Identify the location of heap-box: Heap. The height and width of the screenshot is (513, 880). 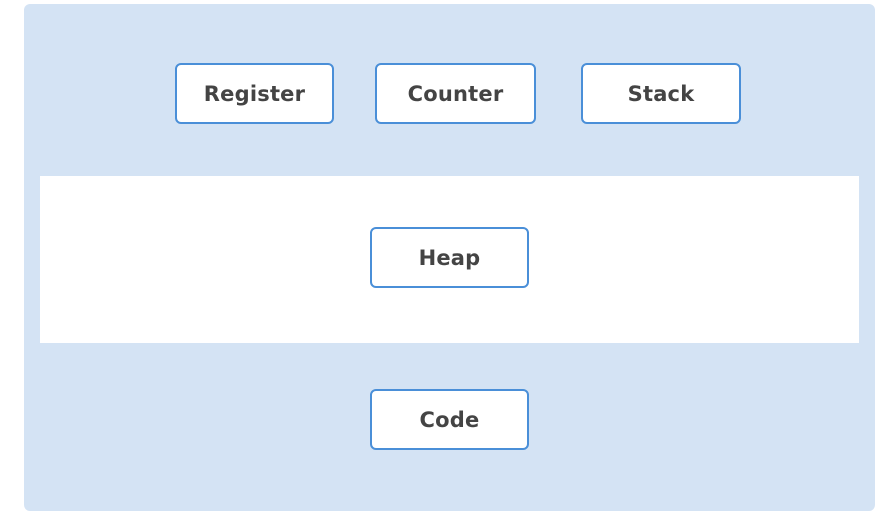
(449, 257).